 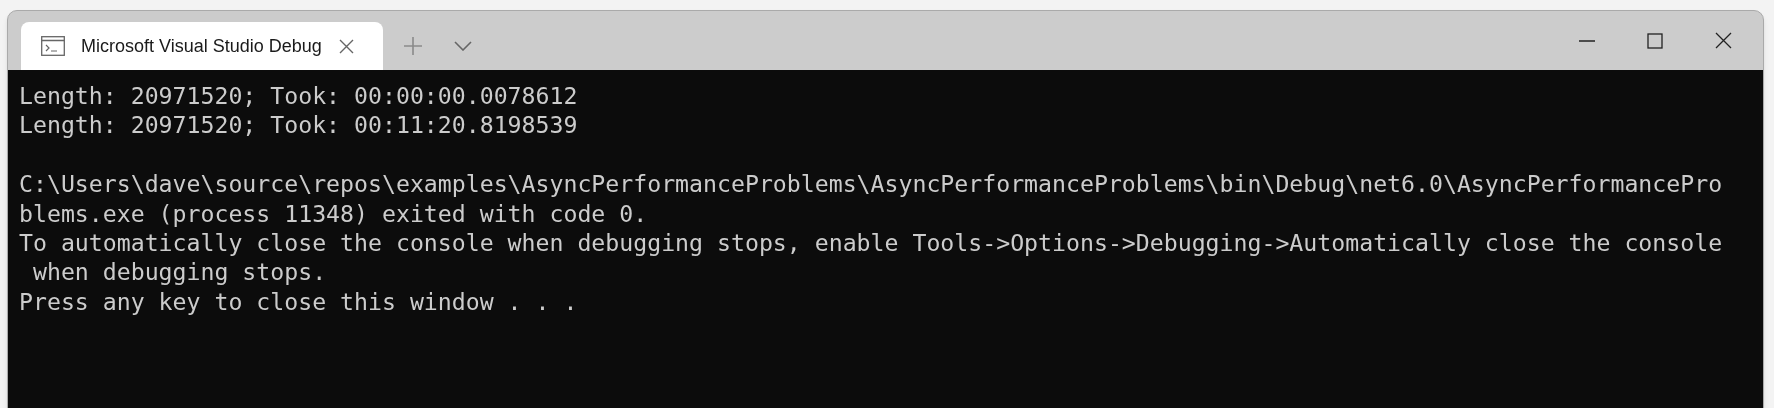 I want to click on tab: Microsoft Visual Studio Debug, so click(x=202, y=46).